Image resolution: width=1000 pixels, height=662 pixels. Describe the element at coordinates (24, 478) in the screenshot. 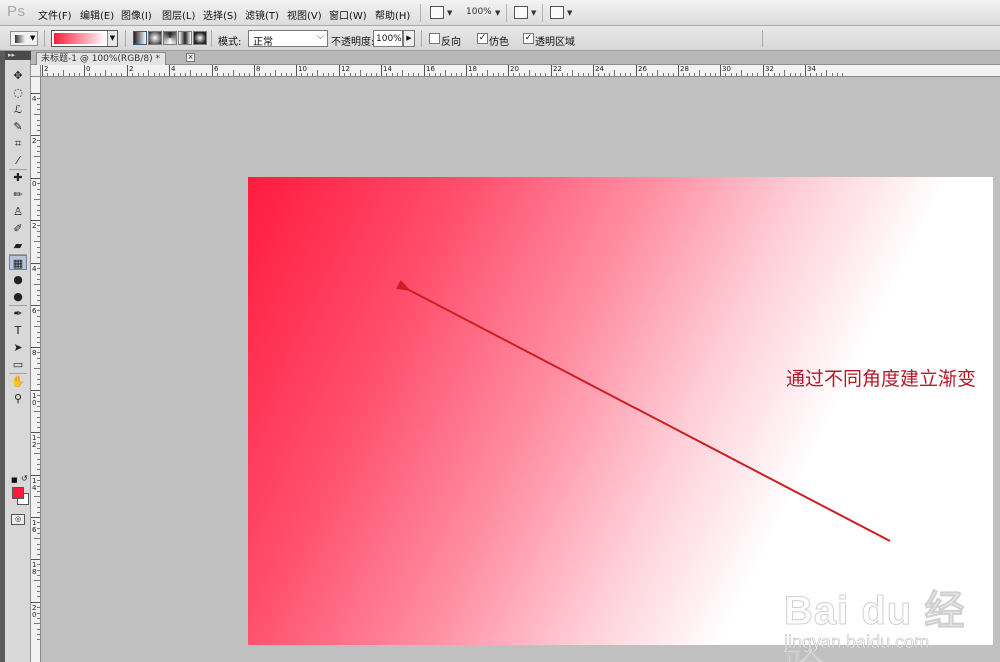

I see `swap-colors-icon: ↺` at that location.